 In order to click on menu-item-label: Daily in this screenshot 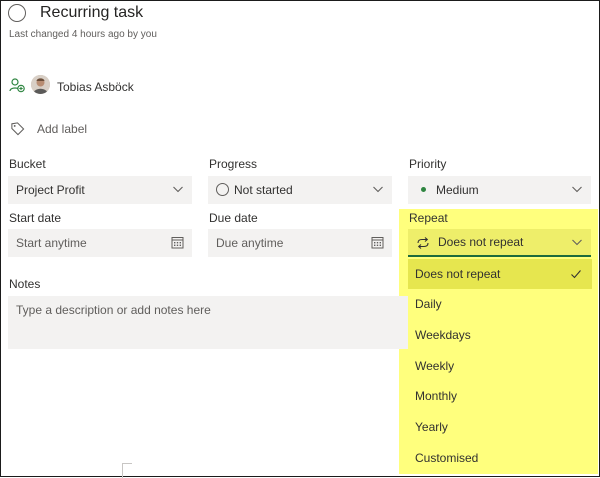, I will do `click(428, 304)`.